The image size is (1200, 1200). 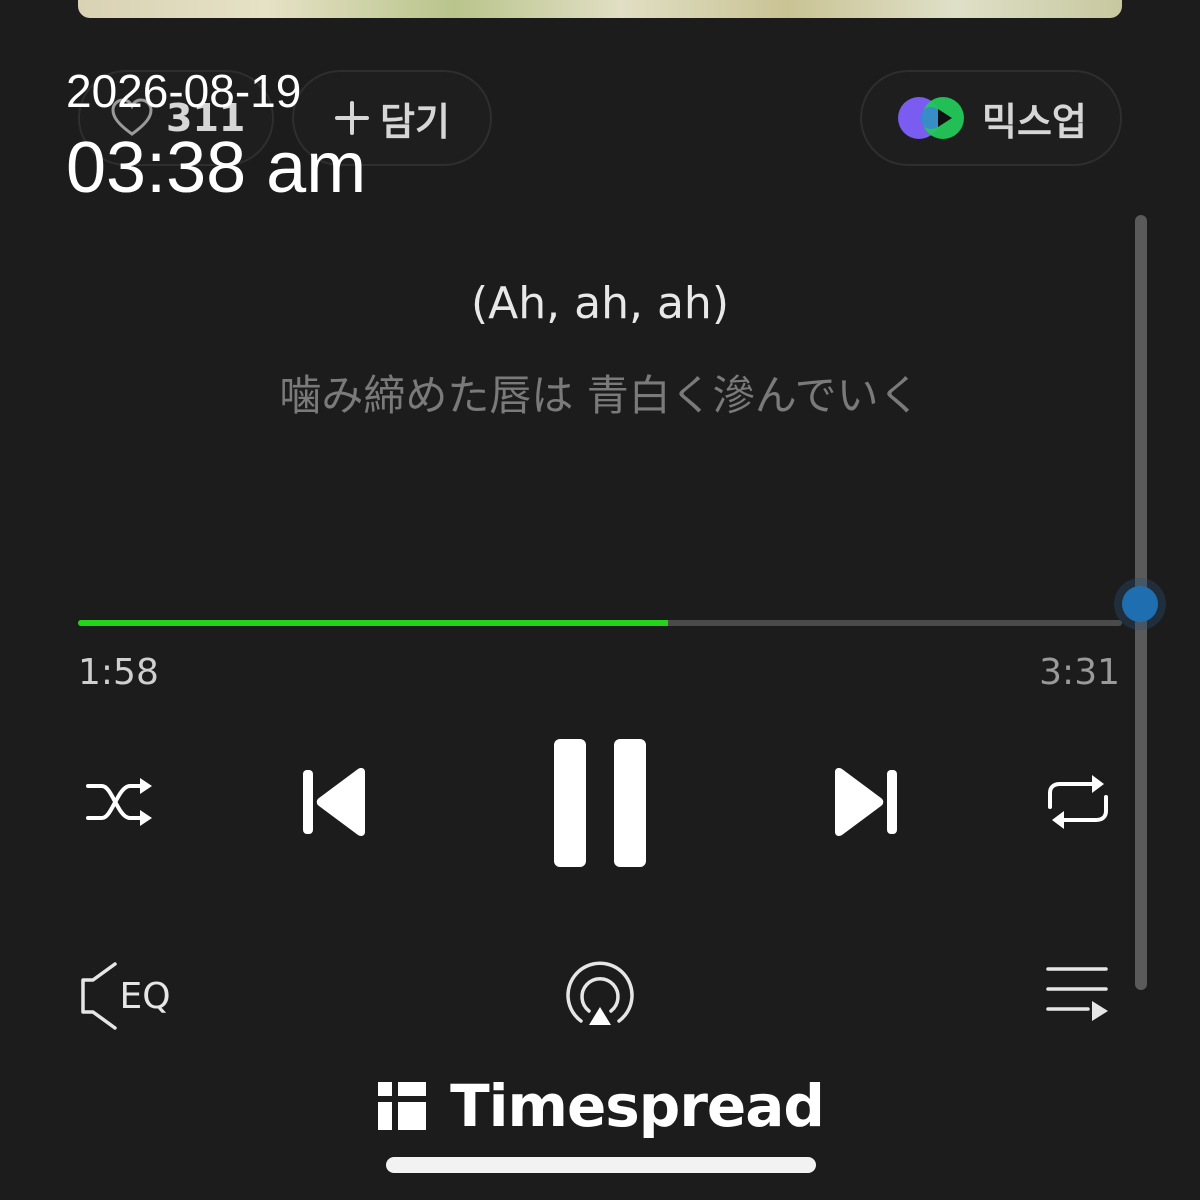 I want to click on shuffle-button, so click(x=120, y=802).